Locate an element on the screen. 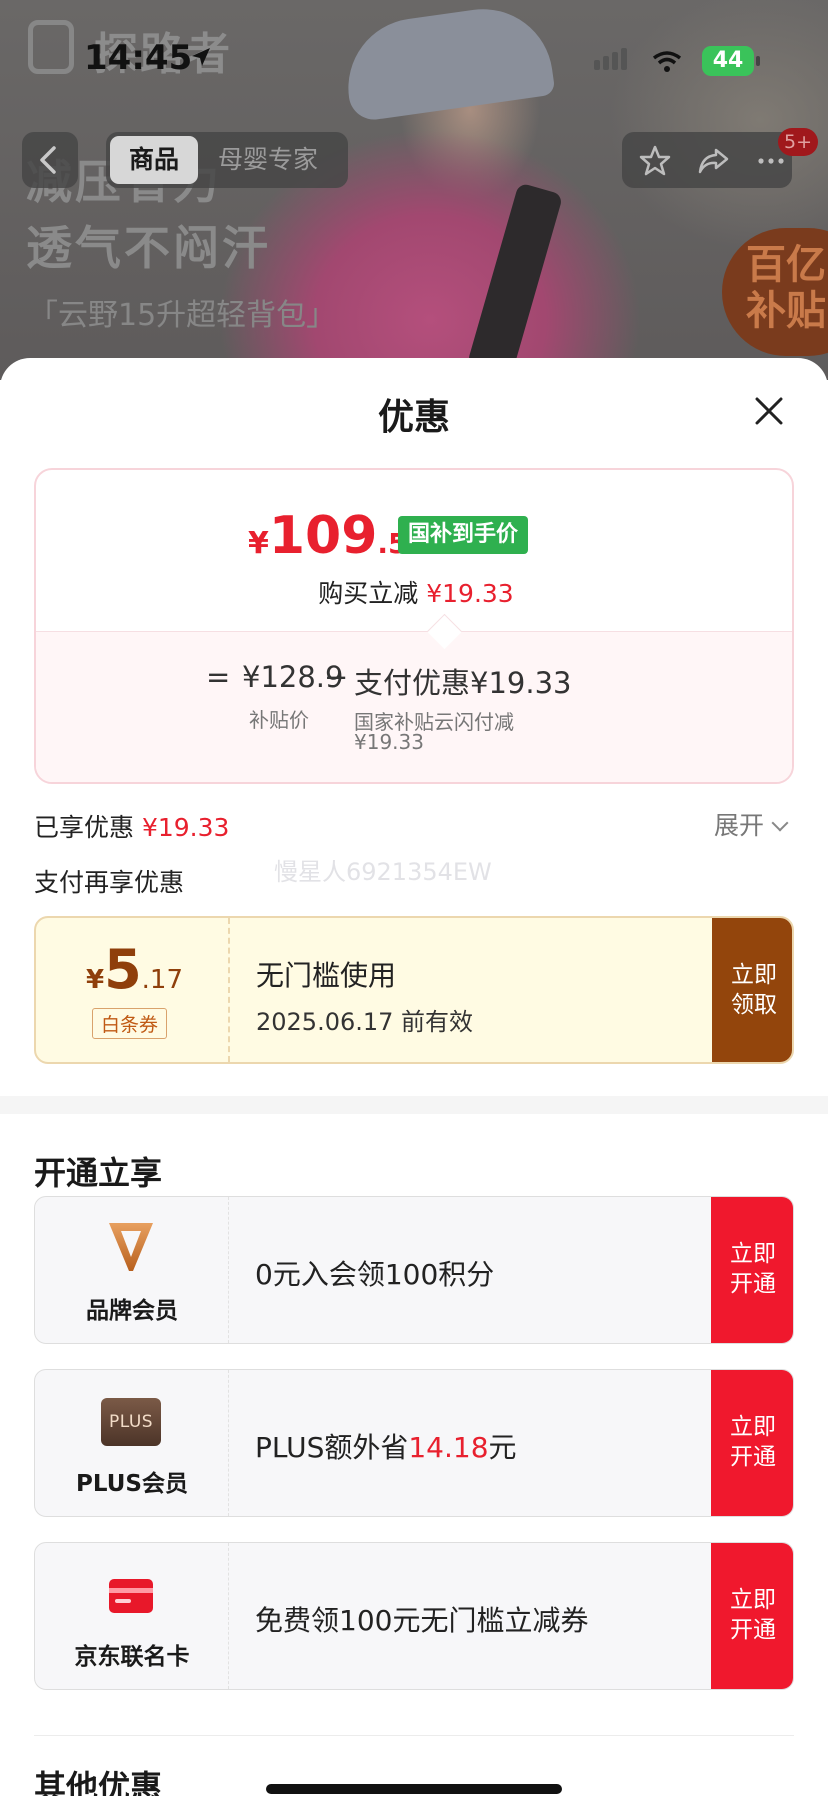 Image resolution: width=828 pixels, height=1796 pixels. card-chip is located at coordinates (123, 1601).